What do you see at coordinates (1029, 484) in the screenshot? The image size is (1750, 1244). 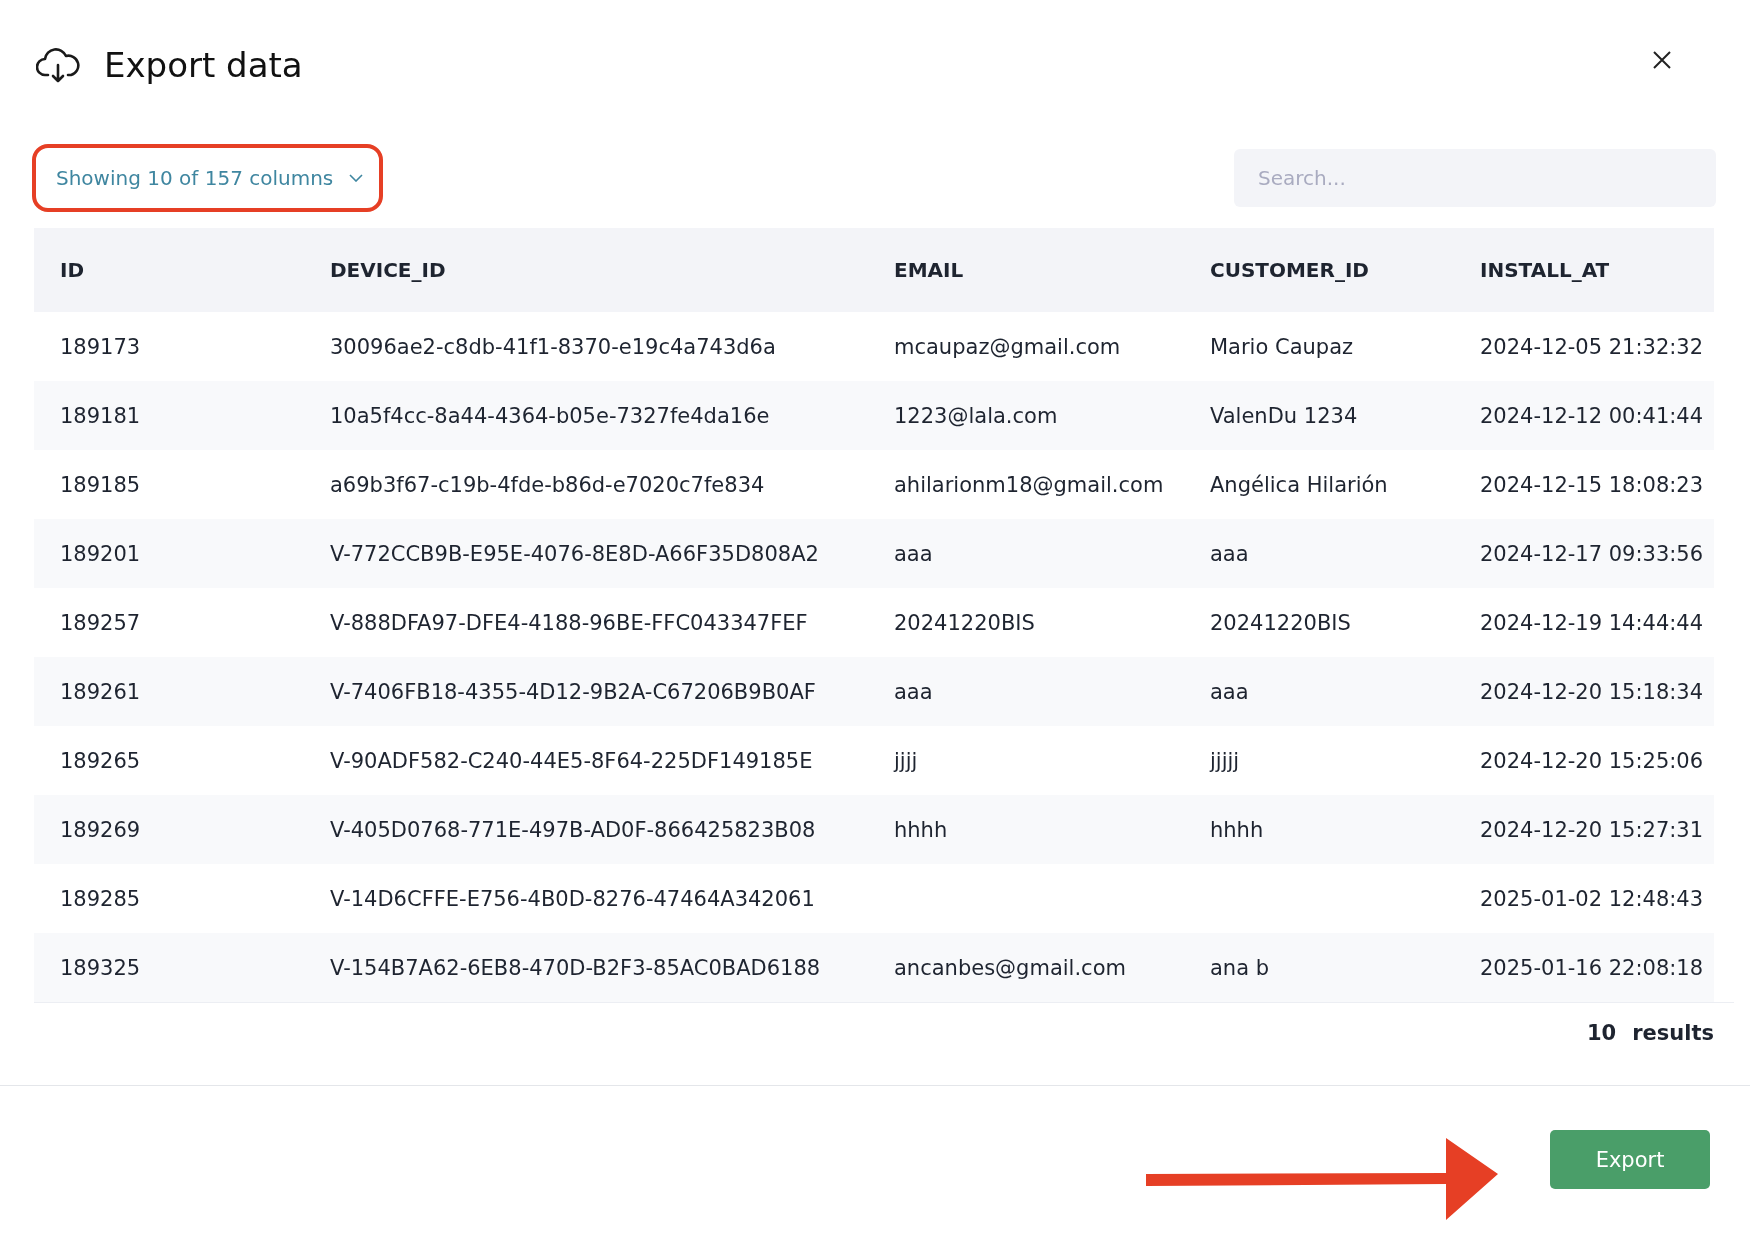 I see `table-cell: ahilarionm18@gmail.com` at bounding box center [1029, 484].